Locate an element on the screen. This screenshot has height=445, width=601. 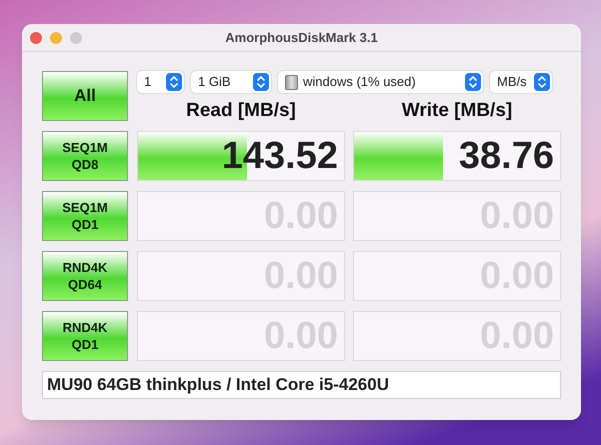
comment-field: MU90 64GB thinkplus / Intel Core i5-4260U is located at coordinates (301, 385).